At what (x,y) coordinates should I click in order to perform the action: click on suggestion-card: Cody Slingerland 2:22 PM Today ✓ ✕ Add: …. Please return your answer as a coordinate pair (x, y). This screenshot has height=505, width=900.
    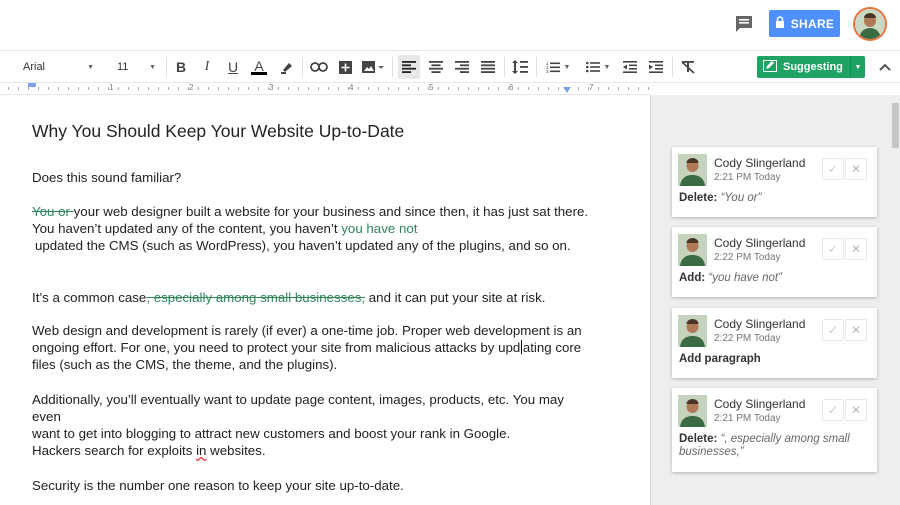
    Looking at the image, I should click on (774, 262).